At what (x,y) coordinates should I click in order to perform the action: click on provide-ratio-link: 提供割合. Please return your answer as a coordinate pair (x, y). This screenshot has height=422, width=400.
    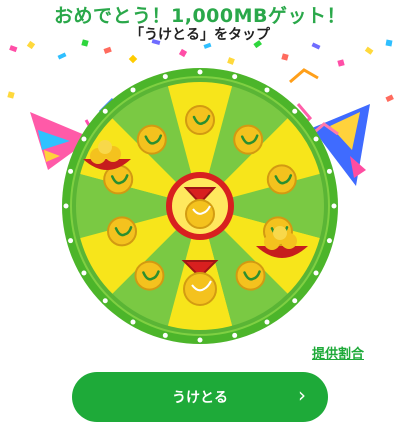
    Looking at the image, I should click on (338, 352).